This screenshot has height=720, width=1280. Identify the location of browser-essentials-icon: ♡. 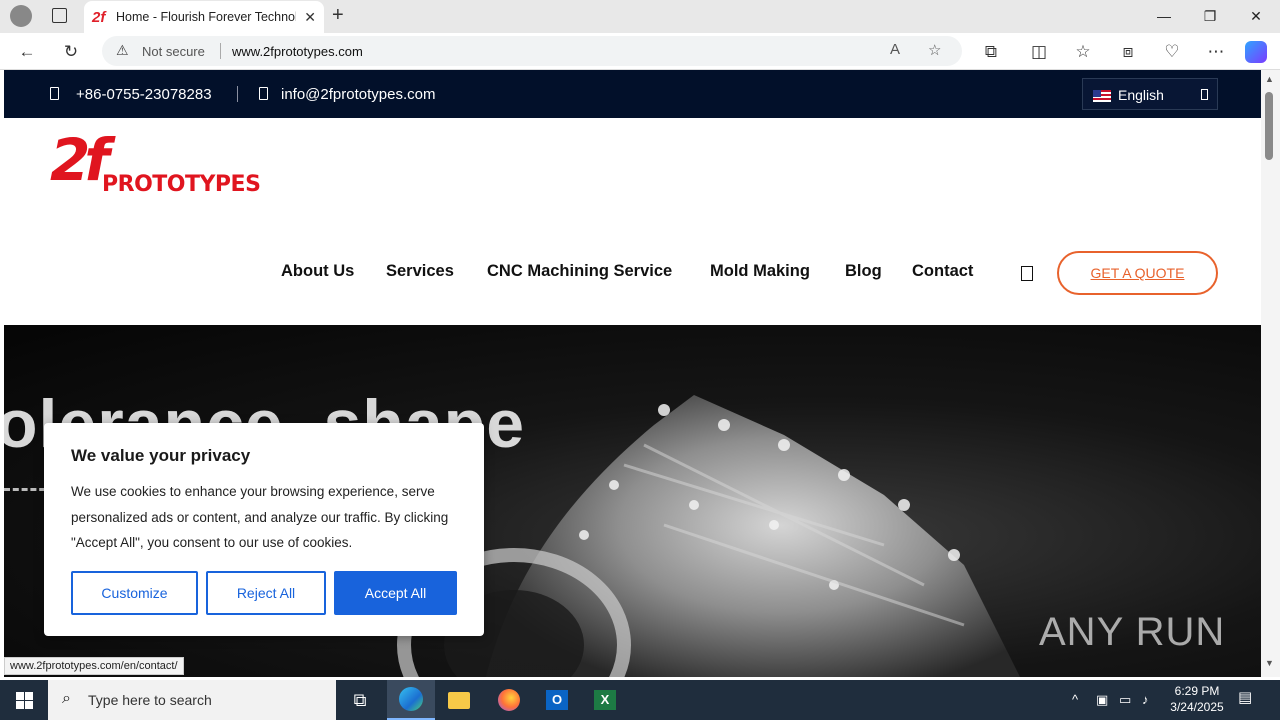
(1172, 52).